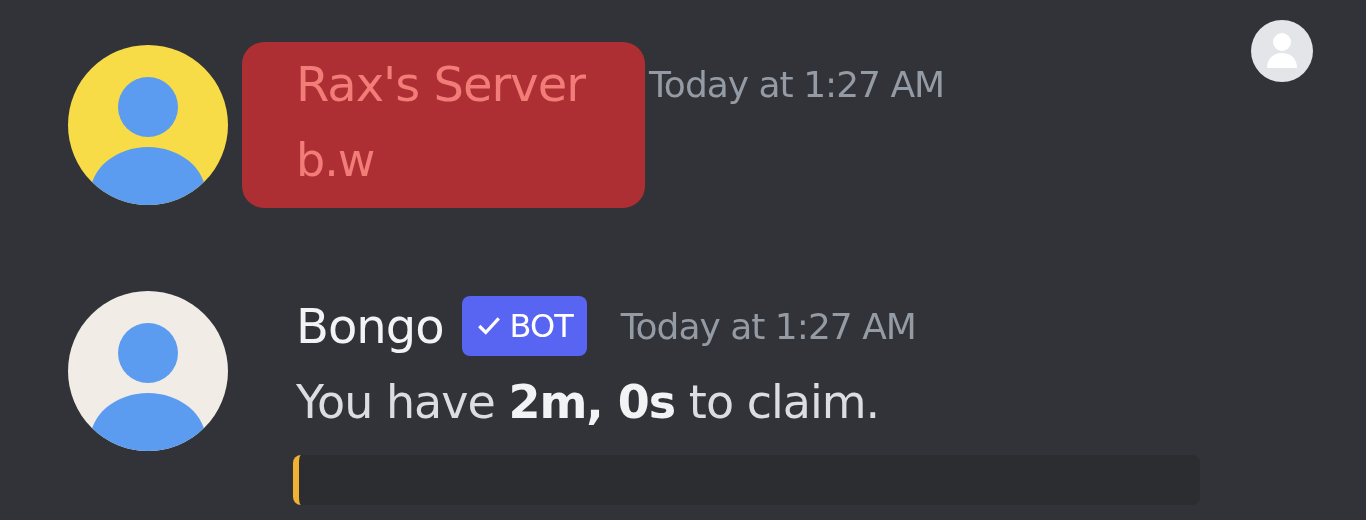 The width and height of the screenshot is (1366, 520). Describe the element at coordinates (336, 160) in the screenshot. I see `message-text: b.w` at that location.